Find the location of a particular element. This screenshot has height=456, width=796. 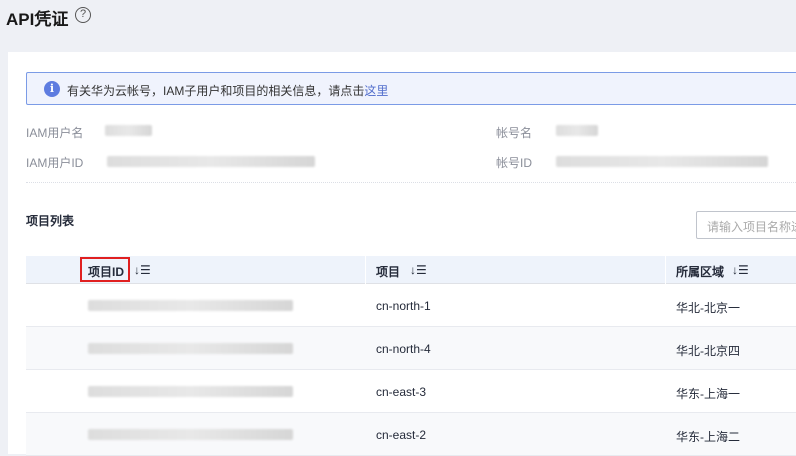

project-cell: cn-east-2 is located at coordinates (401, 435).